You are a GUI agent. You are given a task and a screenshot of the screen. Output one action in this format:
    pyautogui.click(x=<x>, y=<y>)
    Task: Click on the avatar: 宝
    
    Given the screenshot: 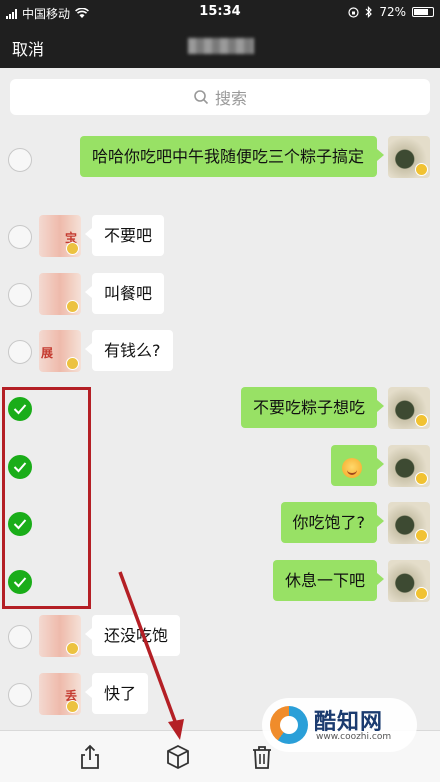 What is the action you would take?
    pyautogui.click(x=60, y=236)
    